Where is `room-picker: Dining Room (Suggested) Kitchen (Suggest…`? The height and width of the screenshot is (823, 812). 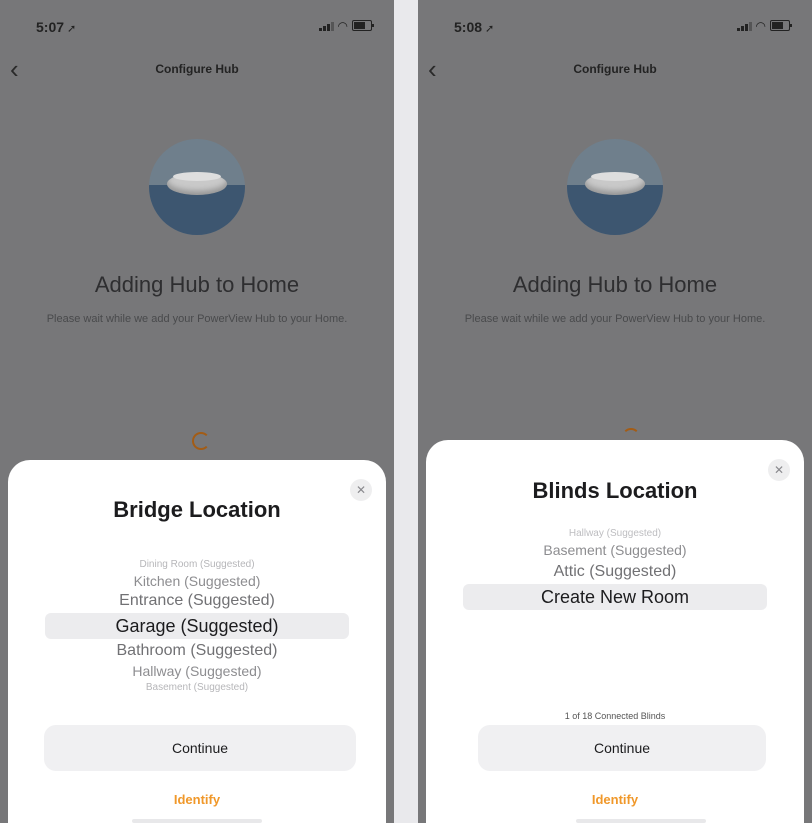
room-picker: Dining Room (Suggested) Kitchen (Suggest… is located at coordinates (197, 626).